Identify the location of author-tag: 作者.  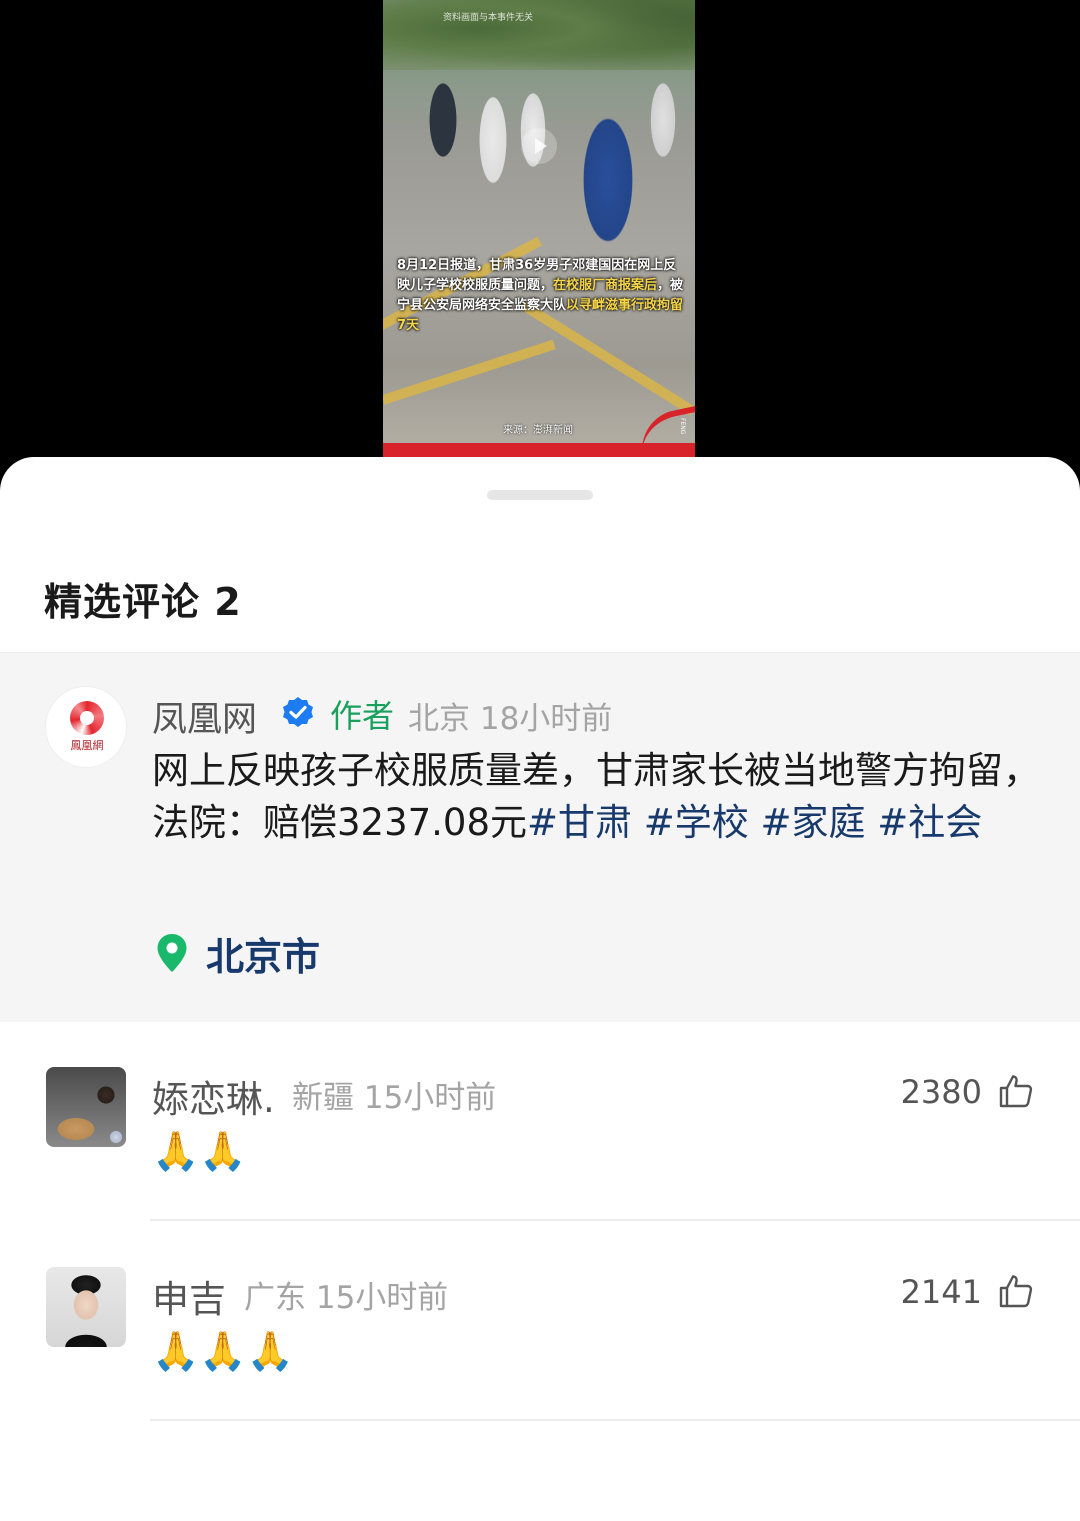
(362, 716).